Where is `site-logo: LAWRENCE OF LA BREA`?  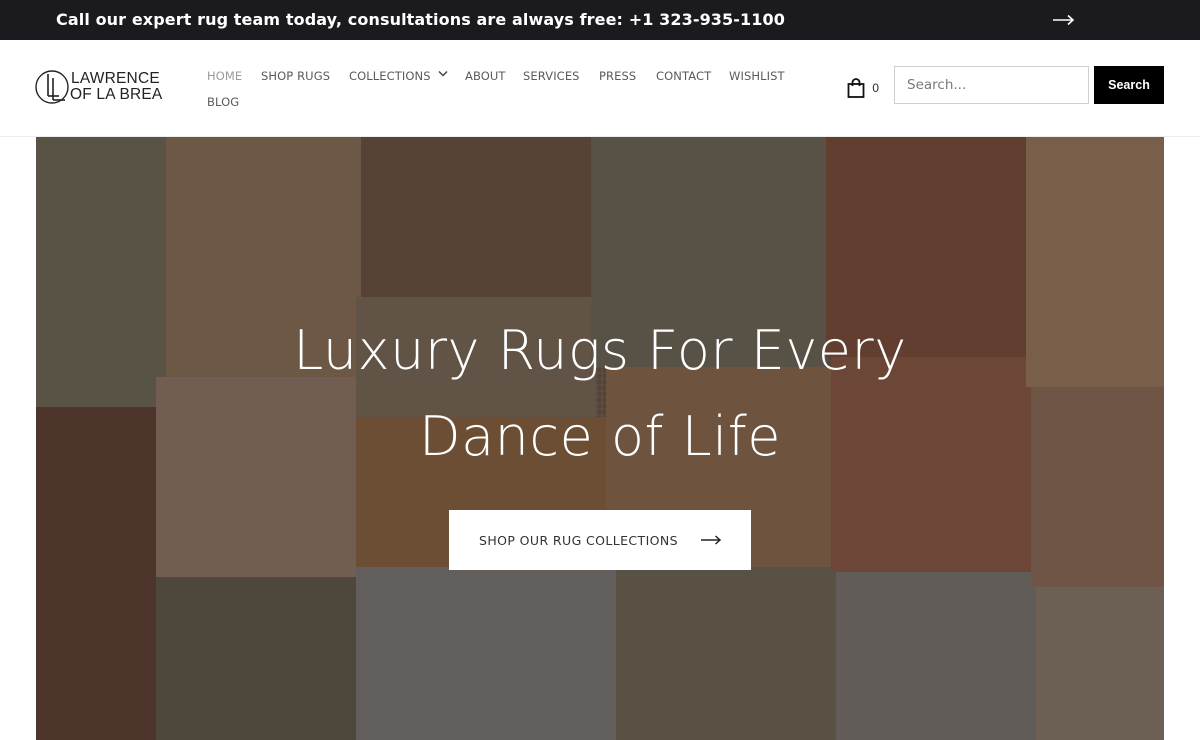 site-logo: LAWRENCE OF LA BREA is located at coordinates (100, 88).